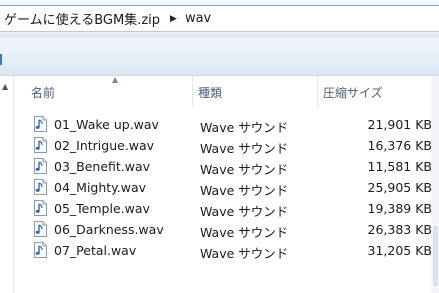 The image size is (439, 293). I want to click on breadcrumb: ゲームに使えるBGM集.zip ▶ wav, so click(219, 18).